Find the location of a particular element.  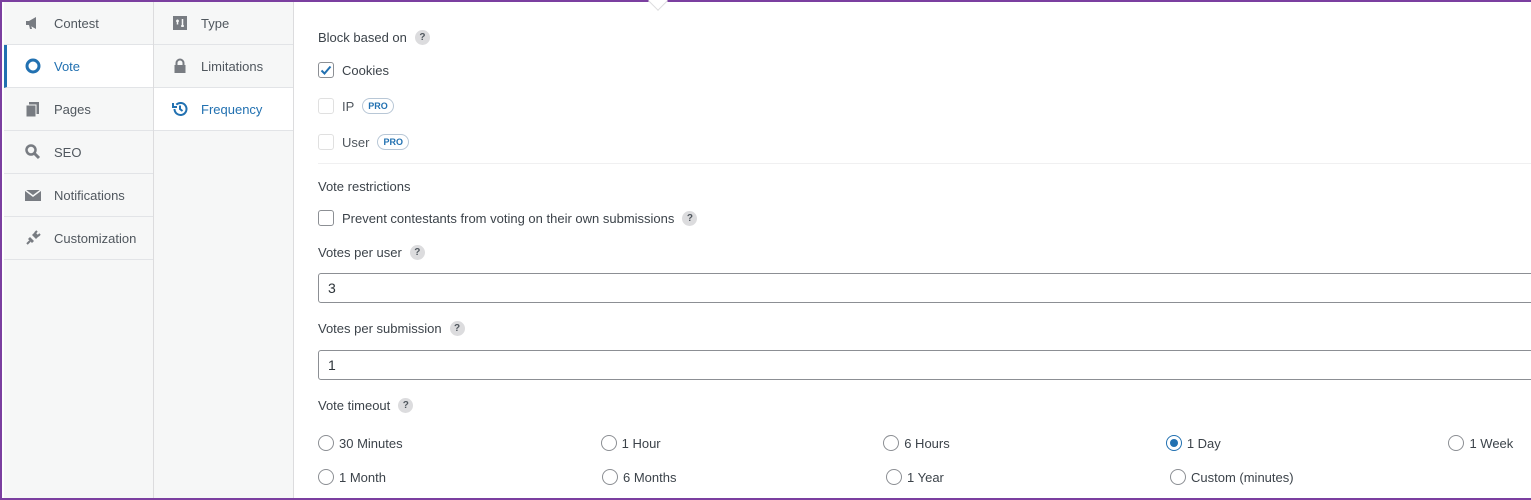

votes-per-user-heading: Votes per user ? is located at coordinates (371, 252).